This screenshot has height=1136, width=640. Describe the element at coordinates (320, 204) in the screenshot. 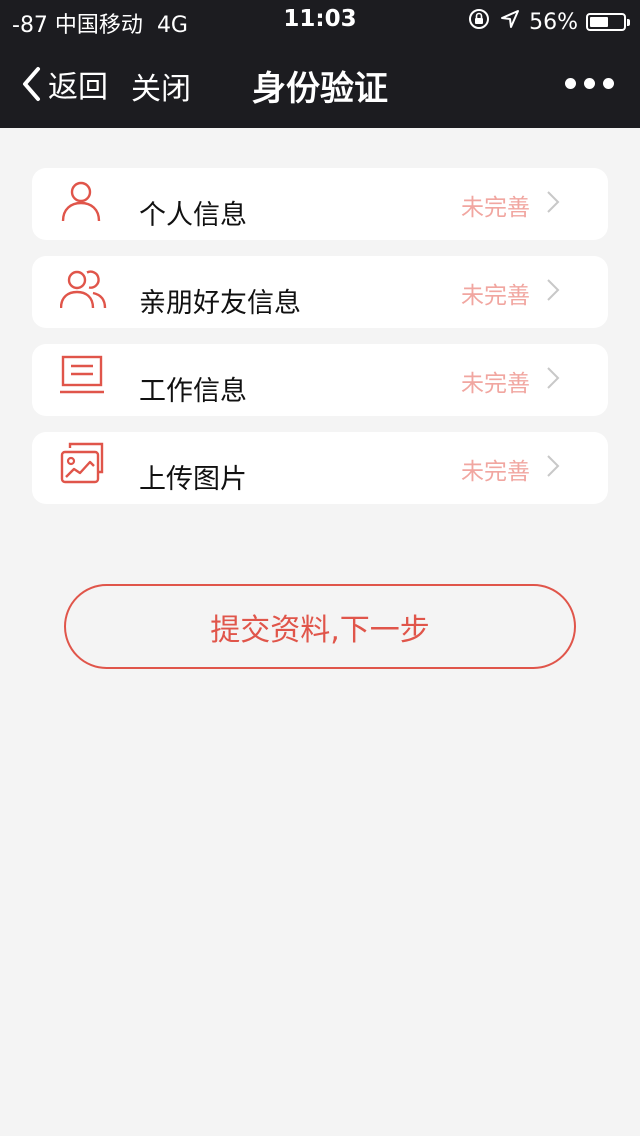

I see `list-item-personal-info: 个人信息 未完善` at that location.